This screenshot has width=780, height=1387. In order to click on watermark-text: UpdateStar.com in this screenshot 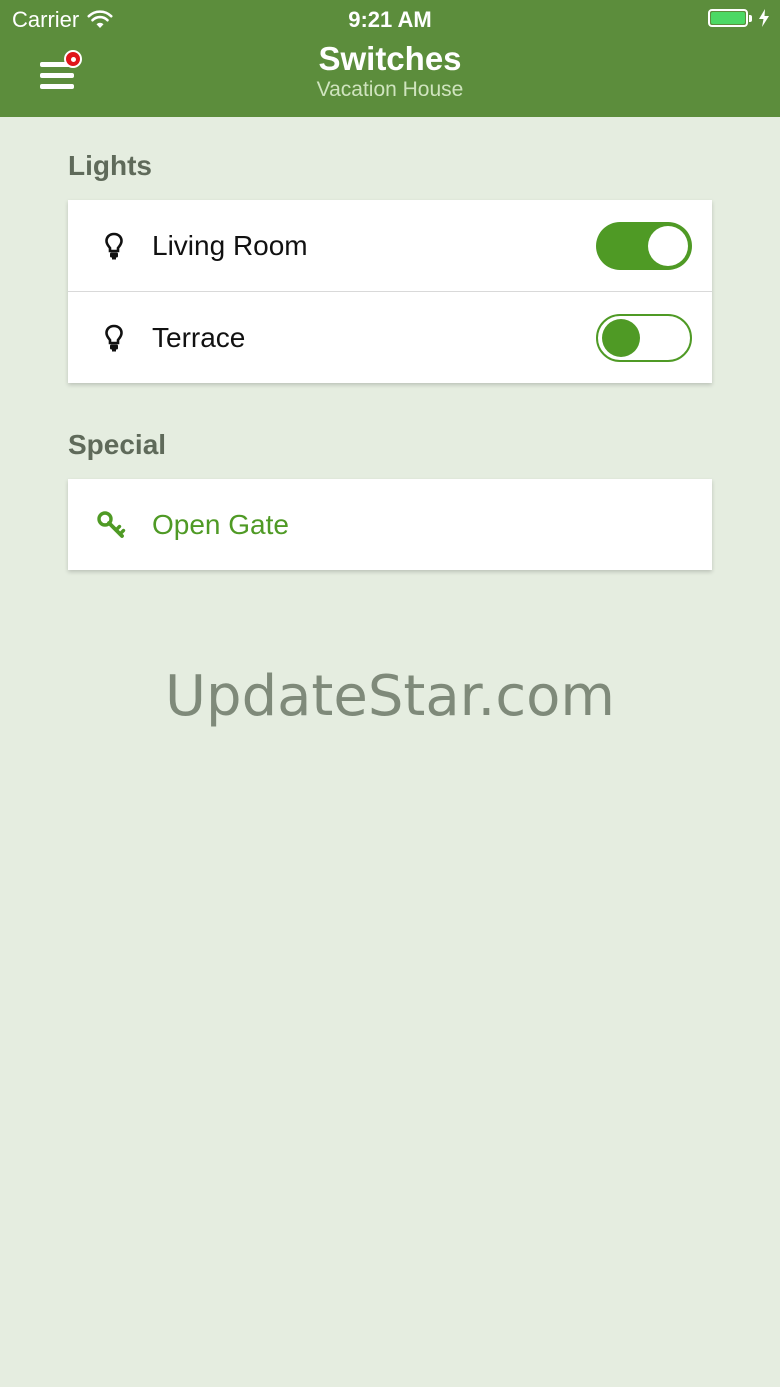, I will do `click(390, 696)`.